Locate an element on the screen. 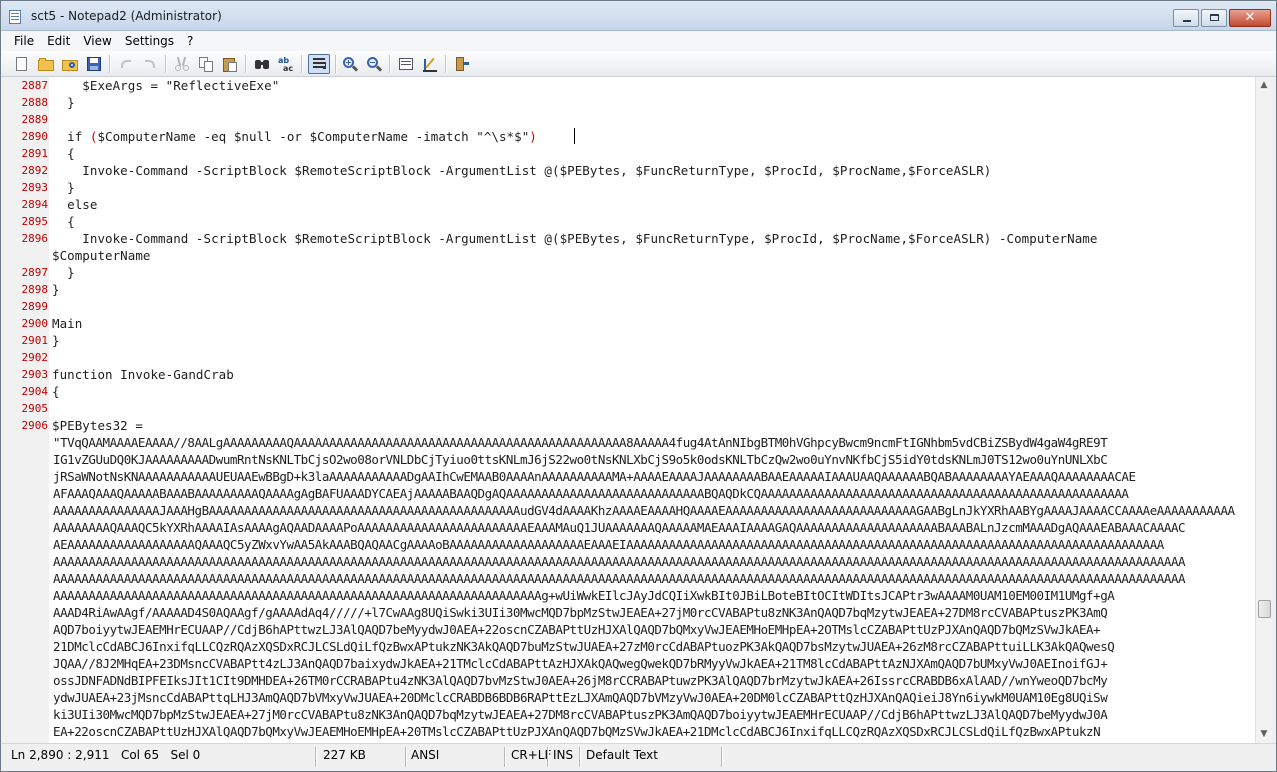 Image resolution: width=1277 pixels, height=772 pixels. zoom-in-icon is located at coordinates (350, 64).